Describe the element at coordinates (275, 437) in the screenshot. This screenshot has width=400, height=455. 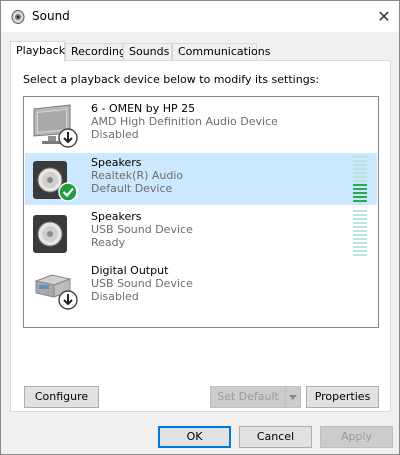
I see `cancel-button: Cancel` at that location.